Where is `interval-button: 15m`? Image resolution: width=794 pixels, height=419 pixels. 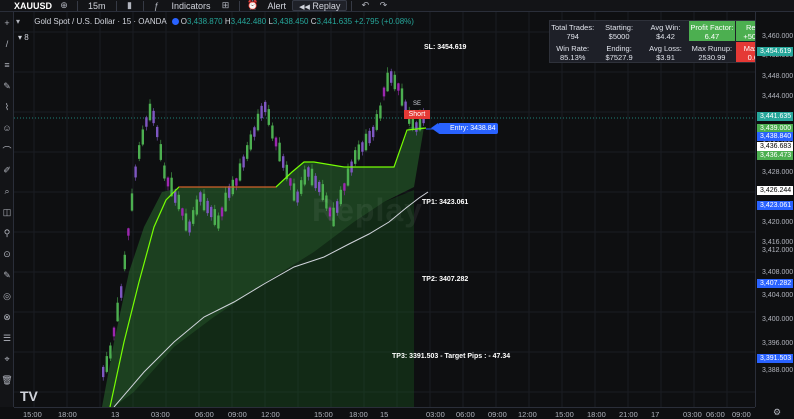
interval-button: 15m is located at coordinates (97, 6).